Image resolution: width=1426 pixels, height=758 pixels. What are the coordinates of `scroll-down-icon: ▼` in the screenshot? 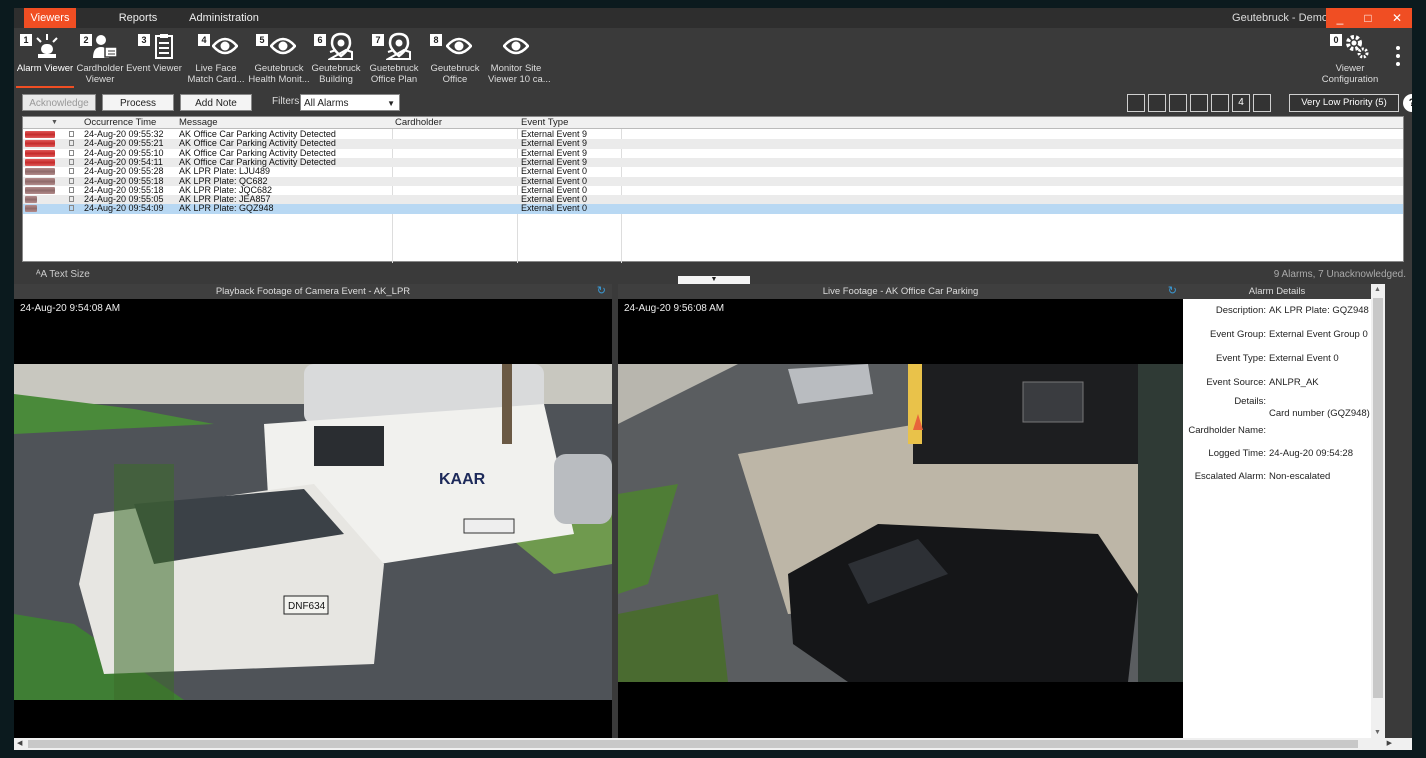 It's located at (1377, 732).